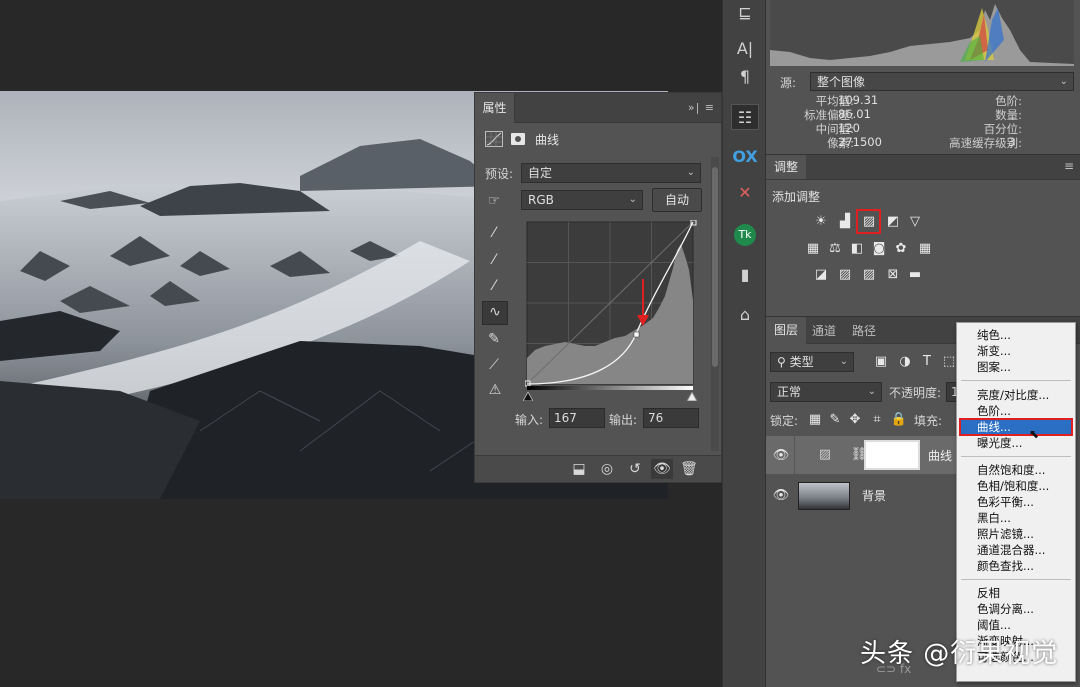 This screenshot has height=687, width=1080. Describe the element at coordinates (922, 33) in the screenshot. I see `histogram-graph` at that location.